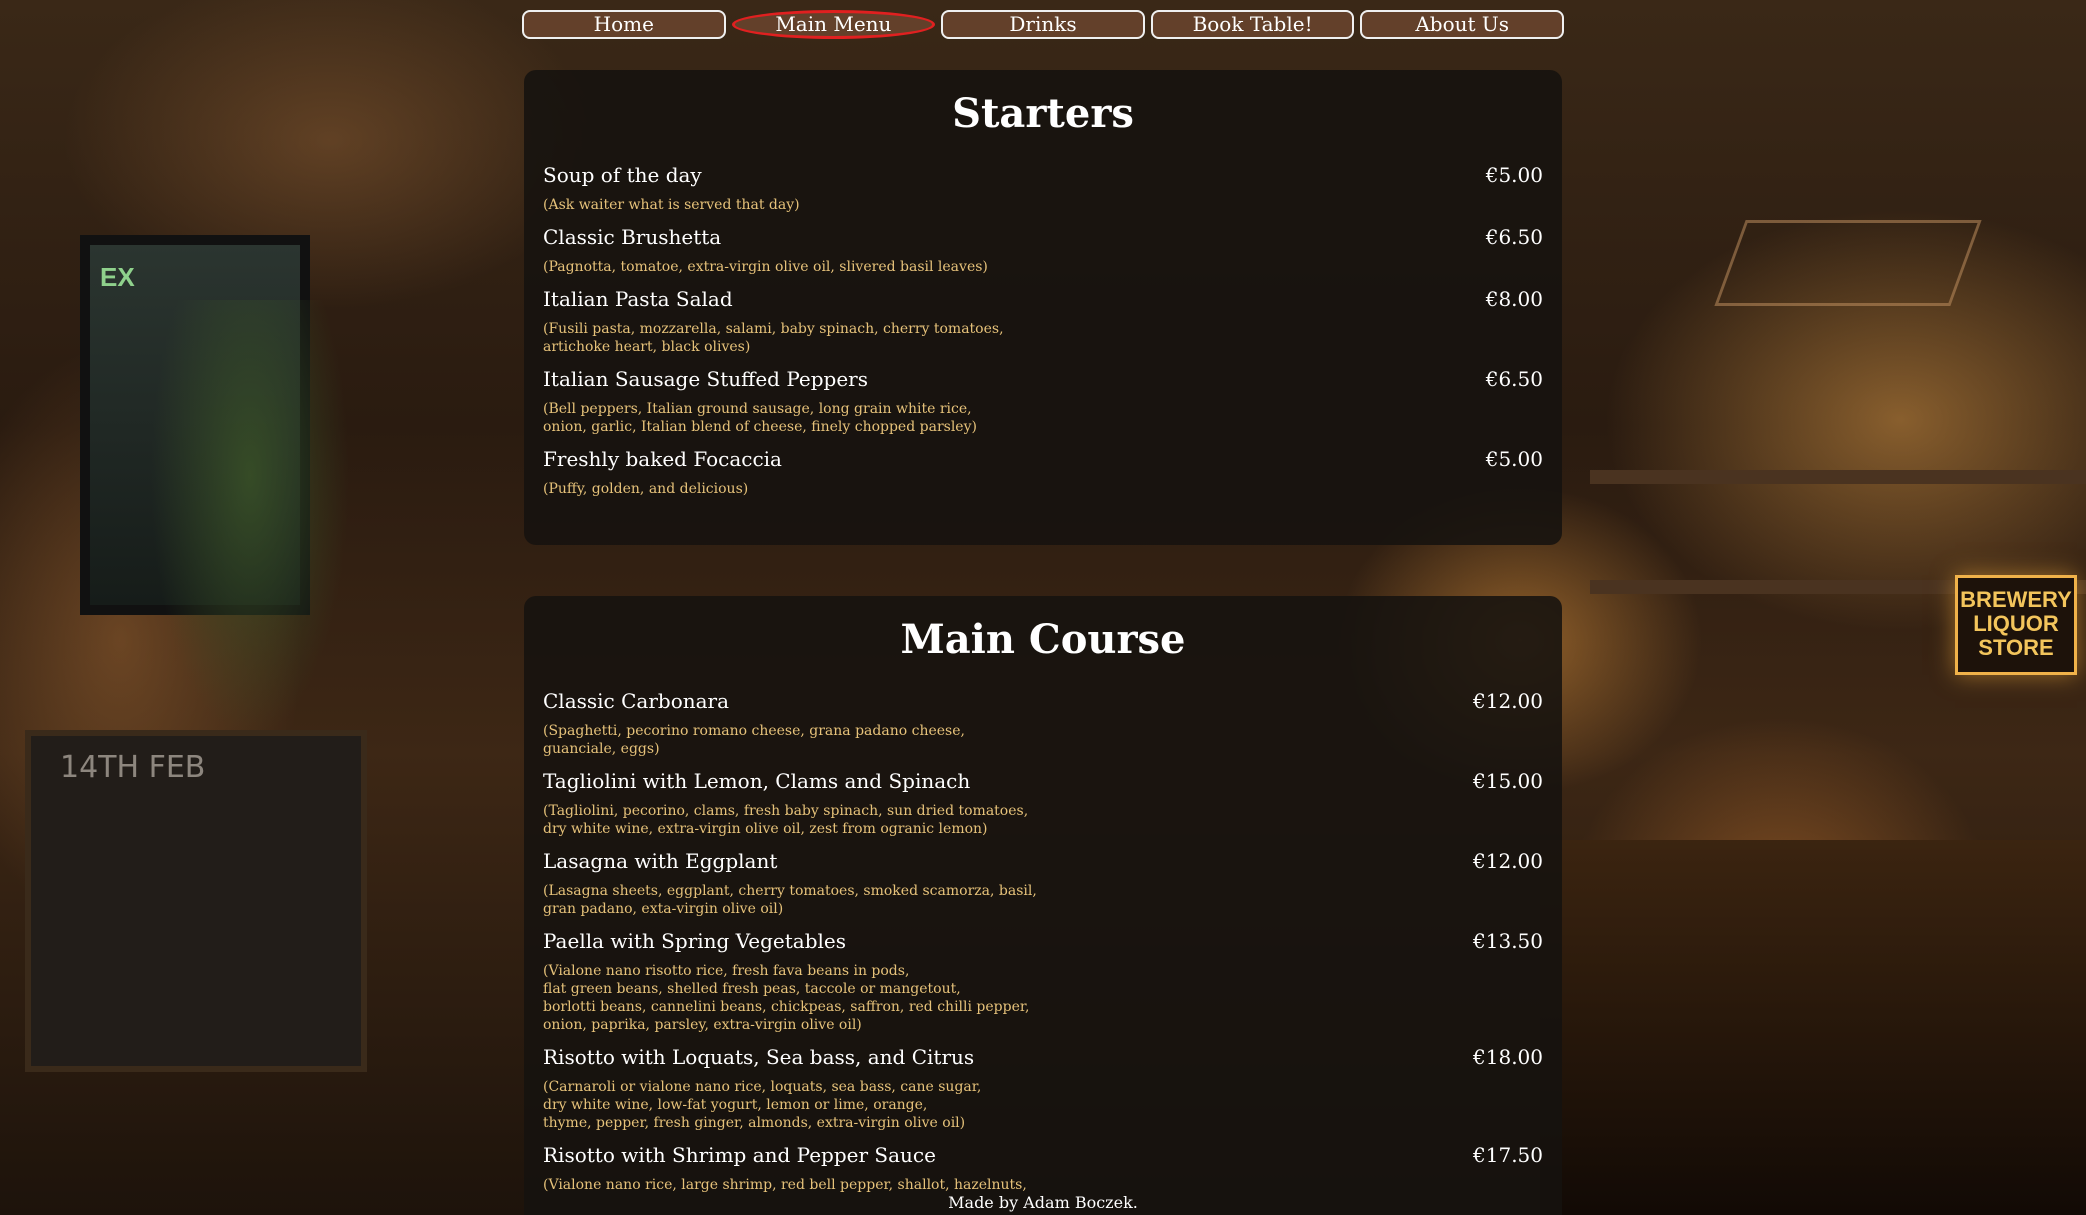 This screenshot has height=1215, width=2086. Describe the element at coordinates (1252, 24) in the screenshot. I see `nav-book-table-button: Book Table!` at that location.